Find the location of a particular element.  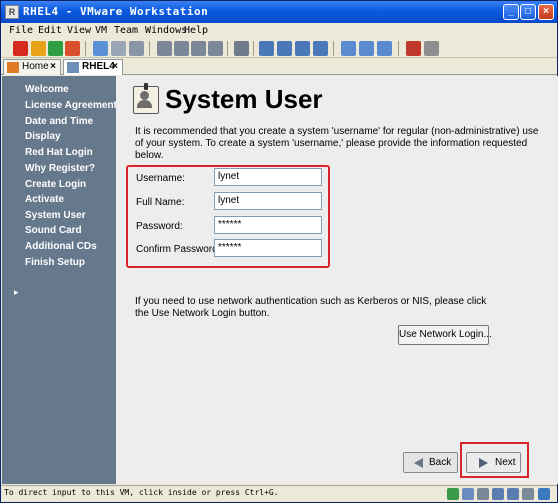

menu-view: View is located at coordinates (79, 30).